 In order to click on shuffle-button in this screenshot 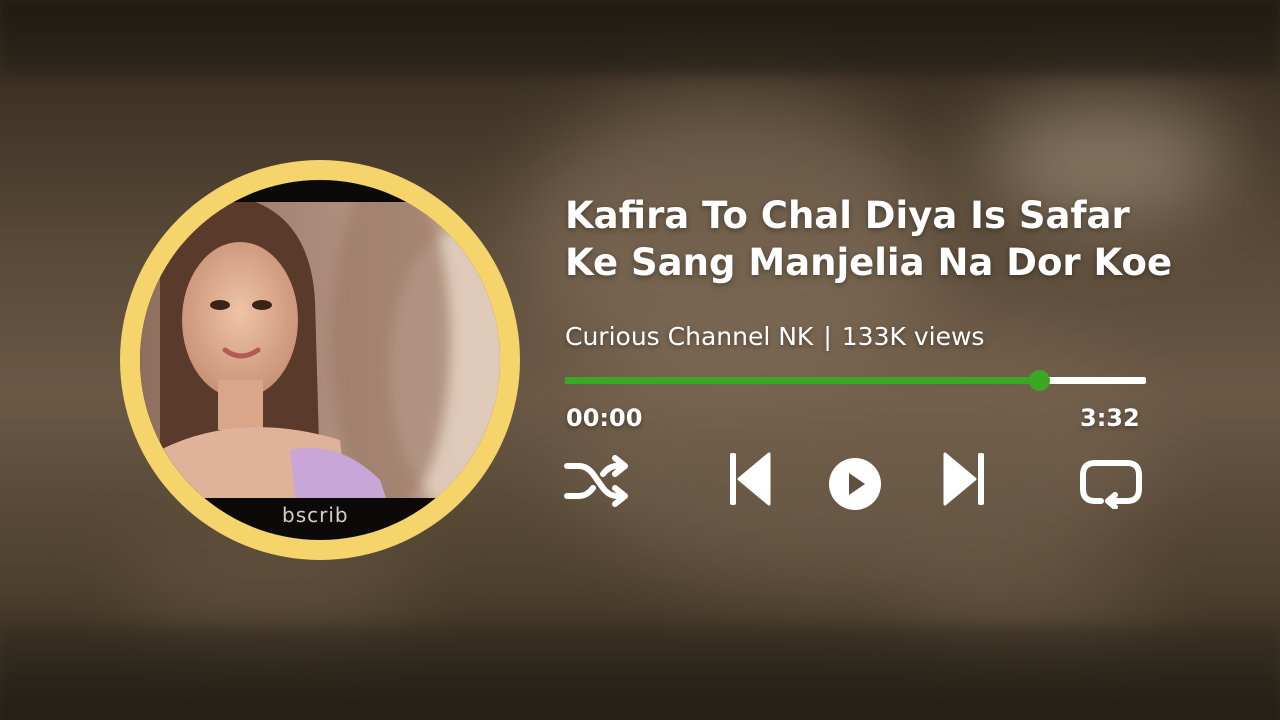, I will do `click(597, 481)`.